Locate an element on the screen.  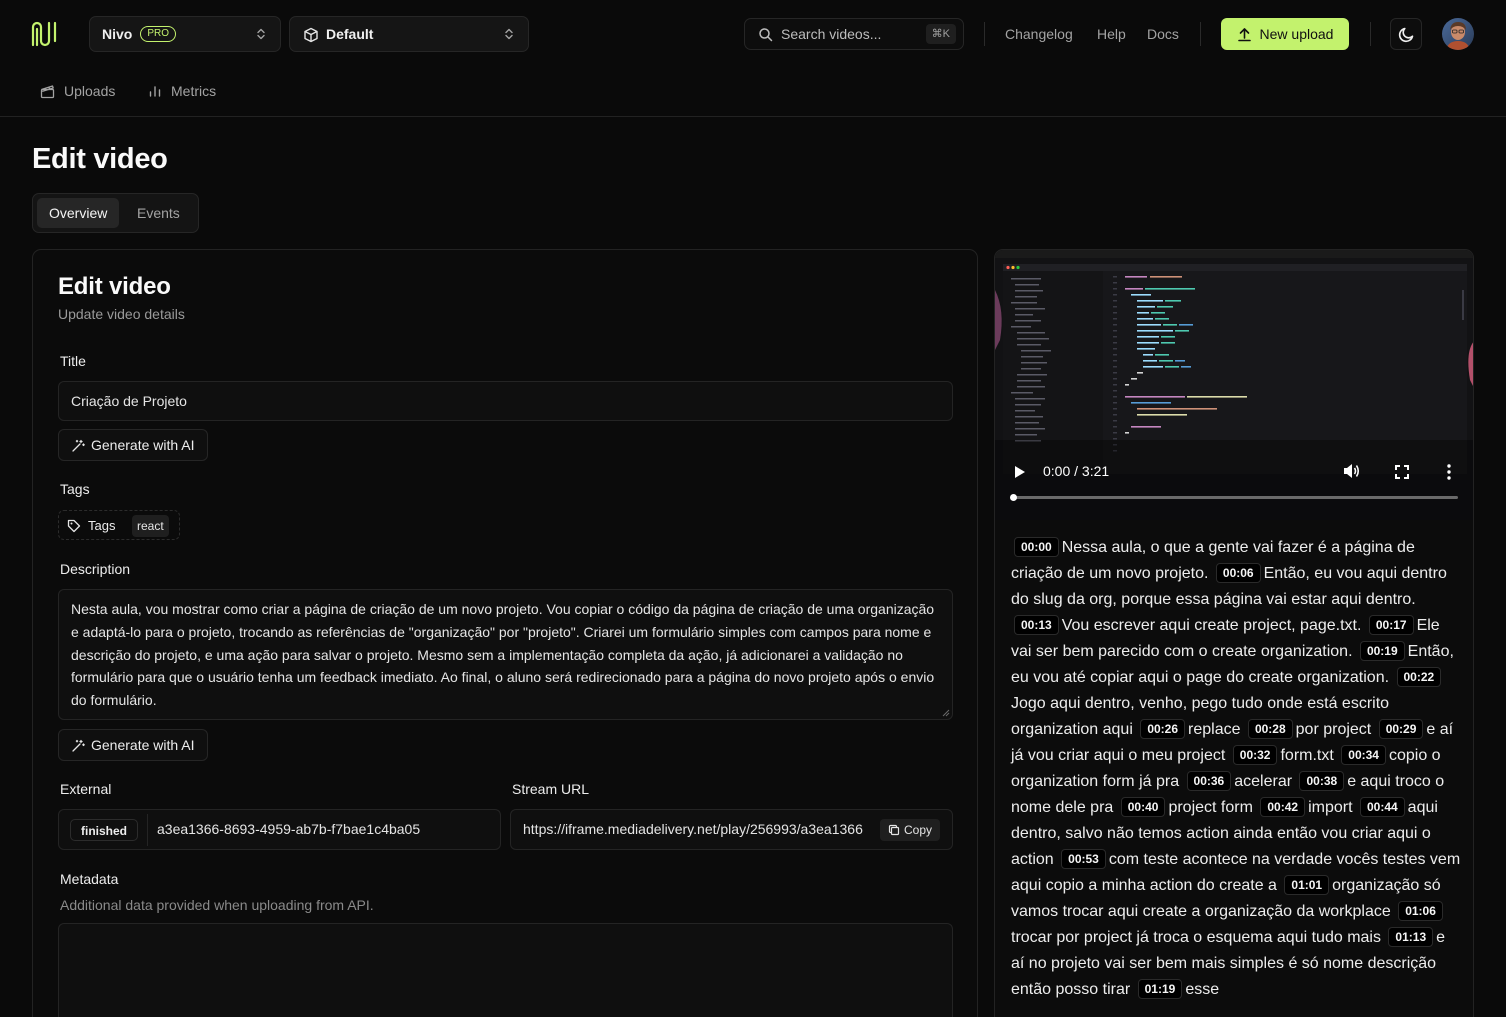
transcript-text: por project is located at coordinates (1335, 729).